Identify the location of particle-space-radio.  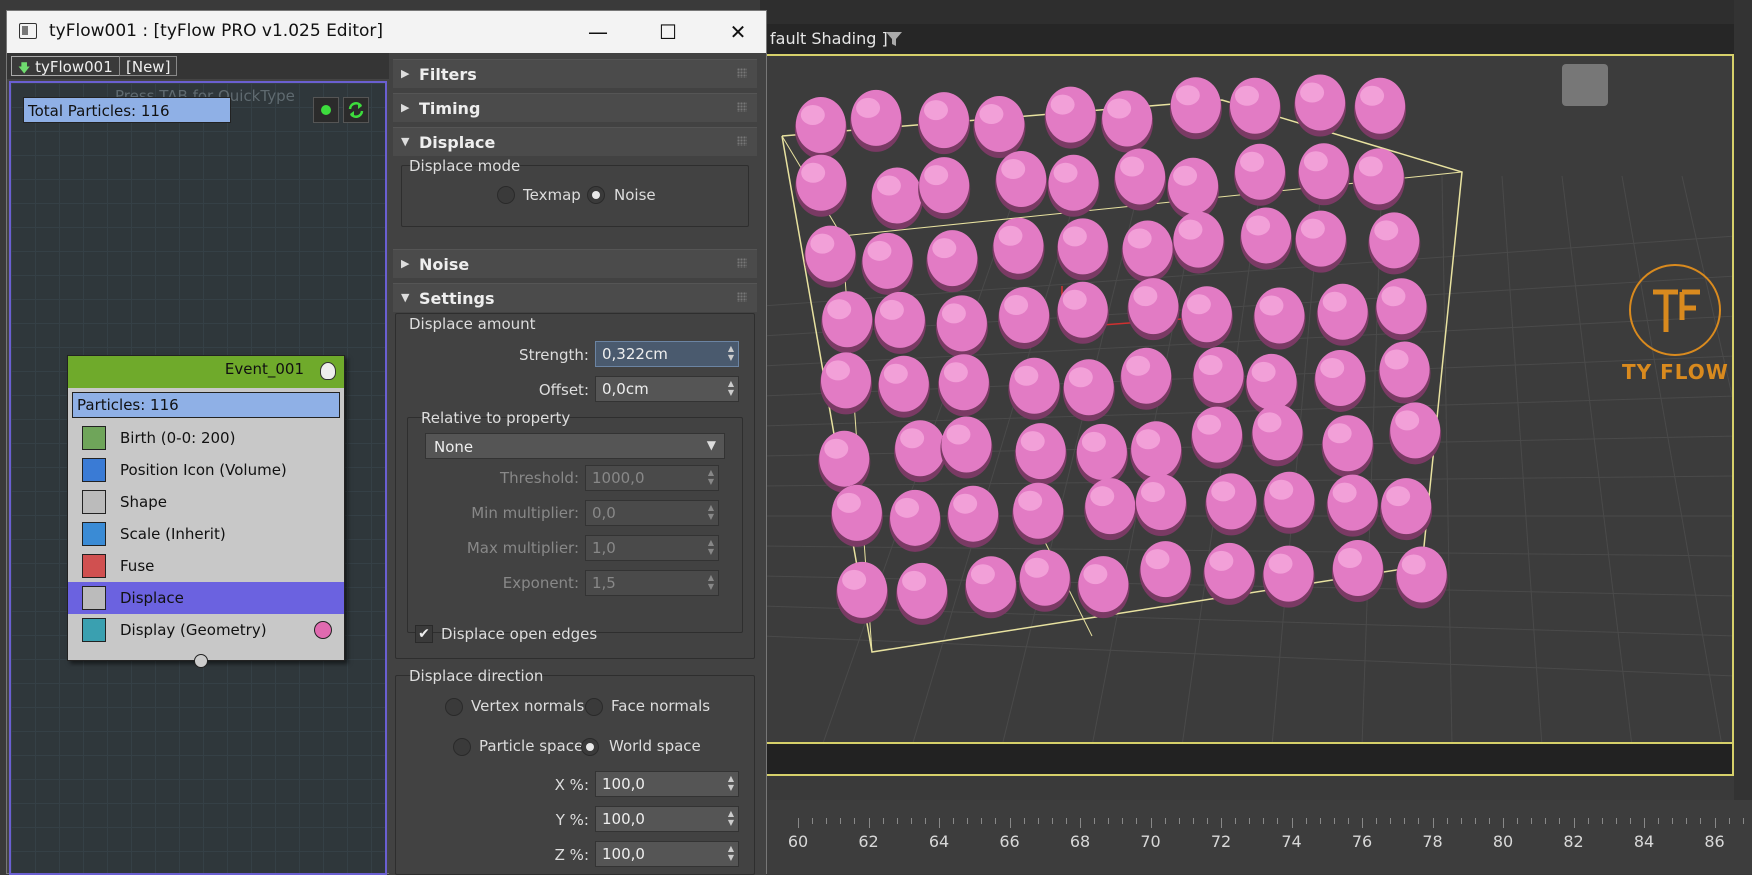
(462, 747).